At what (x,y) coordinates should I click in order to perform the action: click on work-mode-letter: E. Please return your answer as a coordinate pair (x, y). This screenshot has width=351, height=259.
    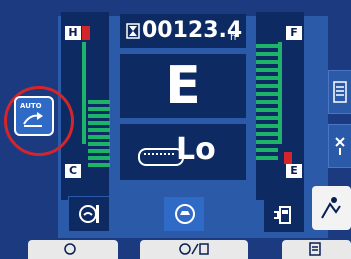
    Looking at the image, I should click on (183, 86).